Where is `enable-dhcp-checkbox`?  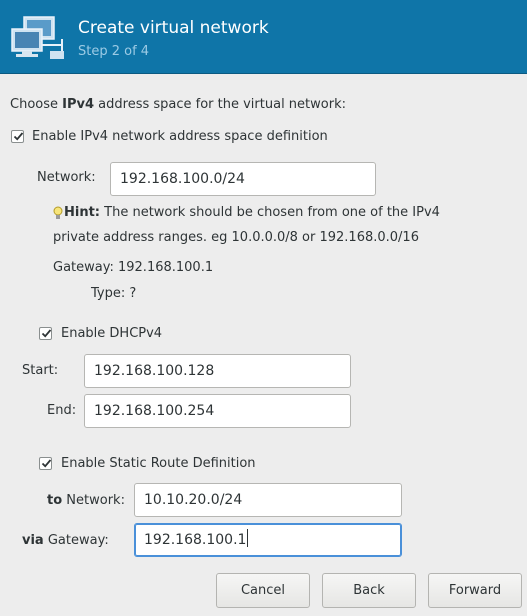 enable-dhcp-checkbox is located at coordinates (45, 333).